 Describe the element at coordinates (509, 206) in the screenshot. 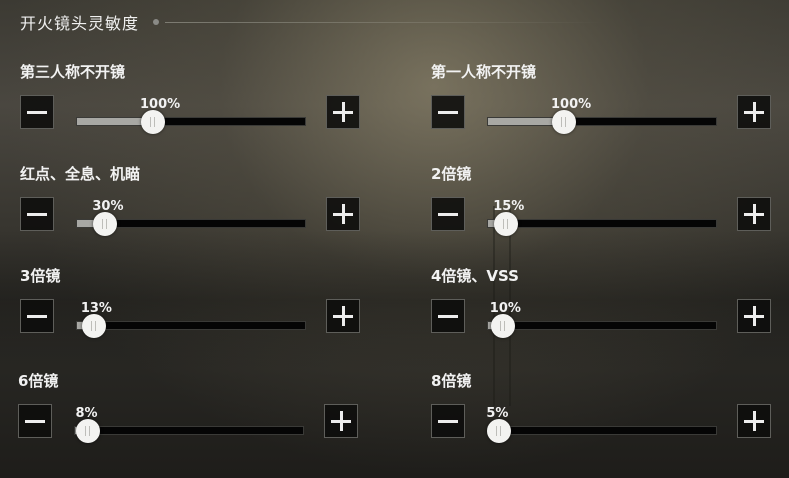

I see `value-label: 15%` at that location.